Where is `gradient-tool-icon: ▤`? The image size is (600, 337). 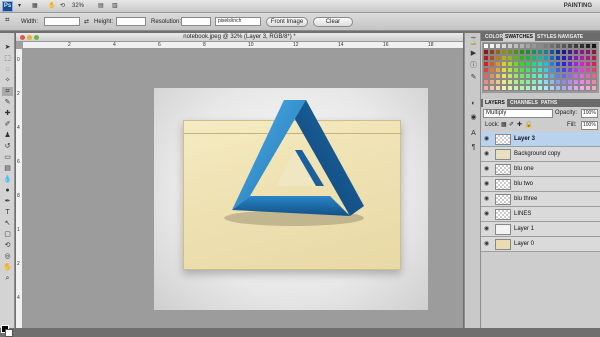 gradient-tool-icon: ▤ is located at coordinates (7, 168).